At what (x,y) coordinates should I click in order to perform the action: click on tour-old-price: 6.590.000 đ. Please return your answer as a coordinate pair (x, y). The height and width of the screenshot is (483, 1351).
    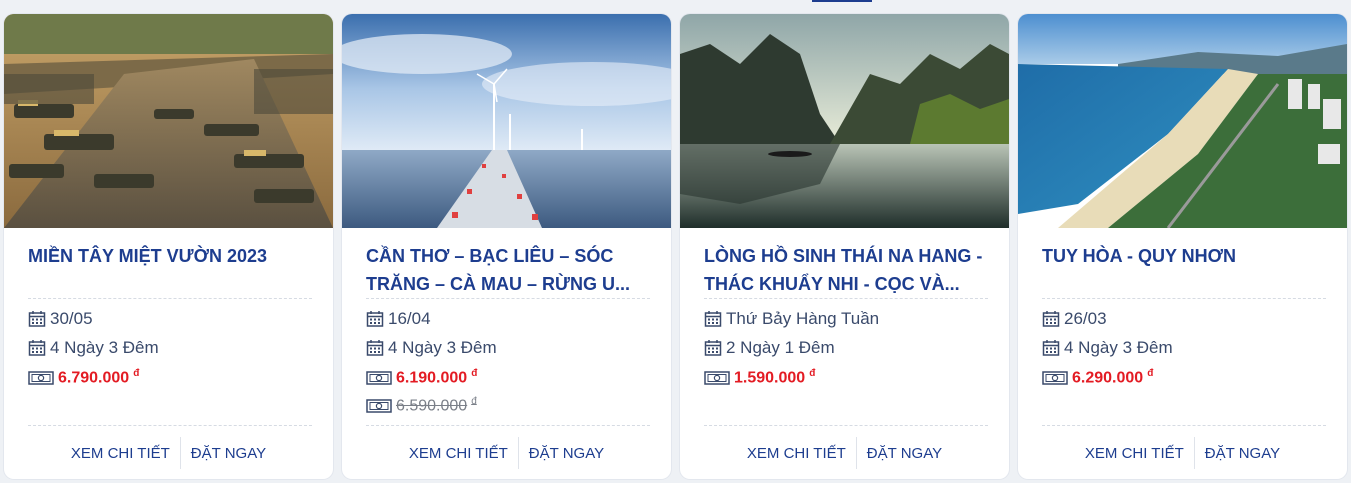
    Looking at the image, I should click on (421, 406).